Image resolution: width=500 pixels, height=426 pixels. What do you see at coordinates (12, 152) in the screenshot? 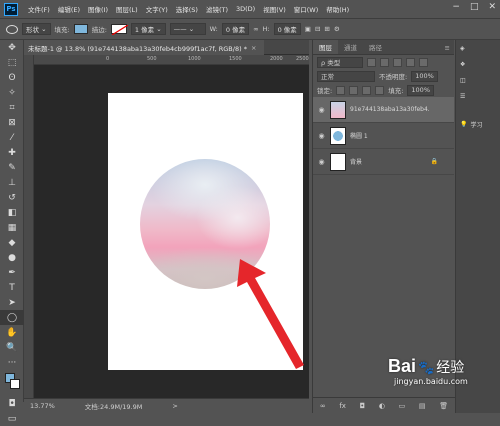
I see `healing-brush-icon: ✚` at bounding box center [12, 152].